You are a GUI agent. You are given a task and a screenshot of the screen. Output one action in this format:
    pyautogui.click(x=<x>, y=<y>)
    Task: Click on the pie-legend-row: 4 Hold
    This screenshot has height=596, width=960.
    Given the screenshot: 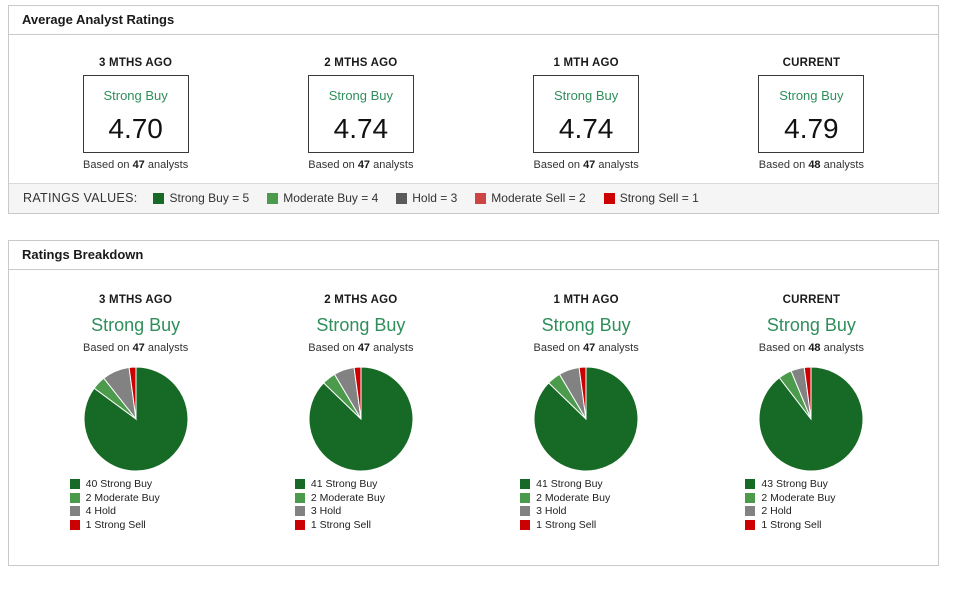 What is the action you would take?
    pyautogui.click(x=135, y=511)
    